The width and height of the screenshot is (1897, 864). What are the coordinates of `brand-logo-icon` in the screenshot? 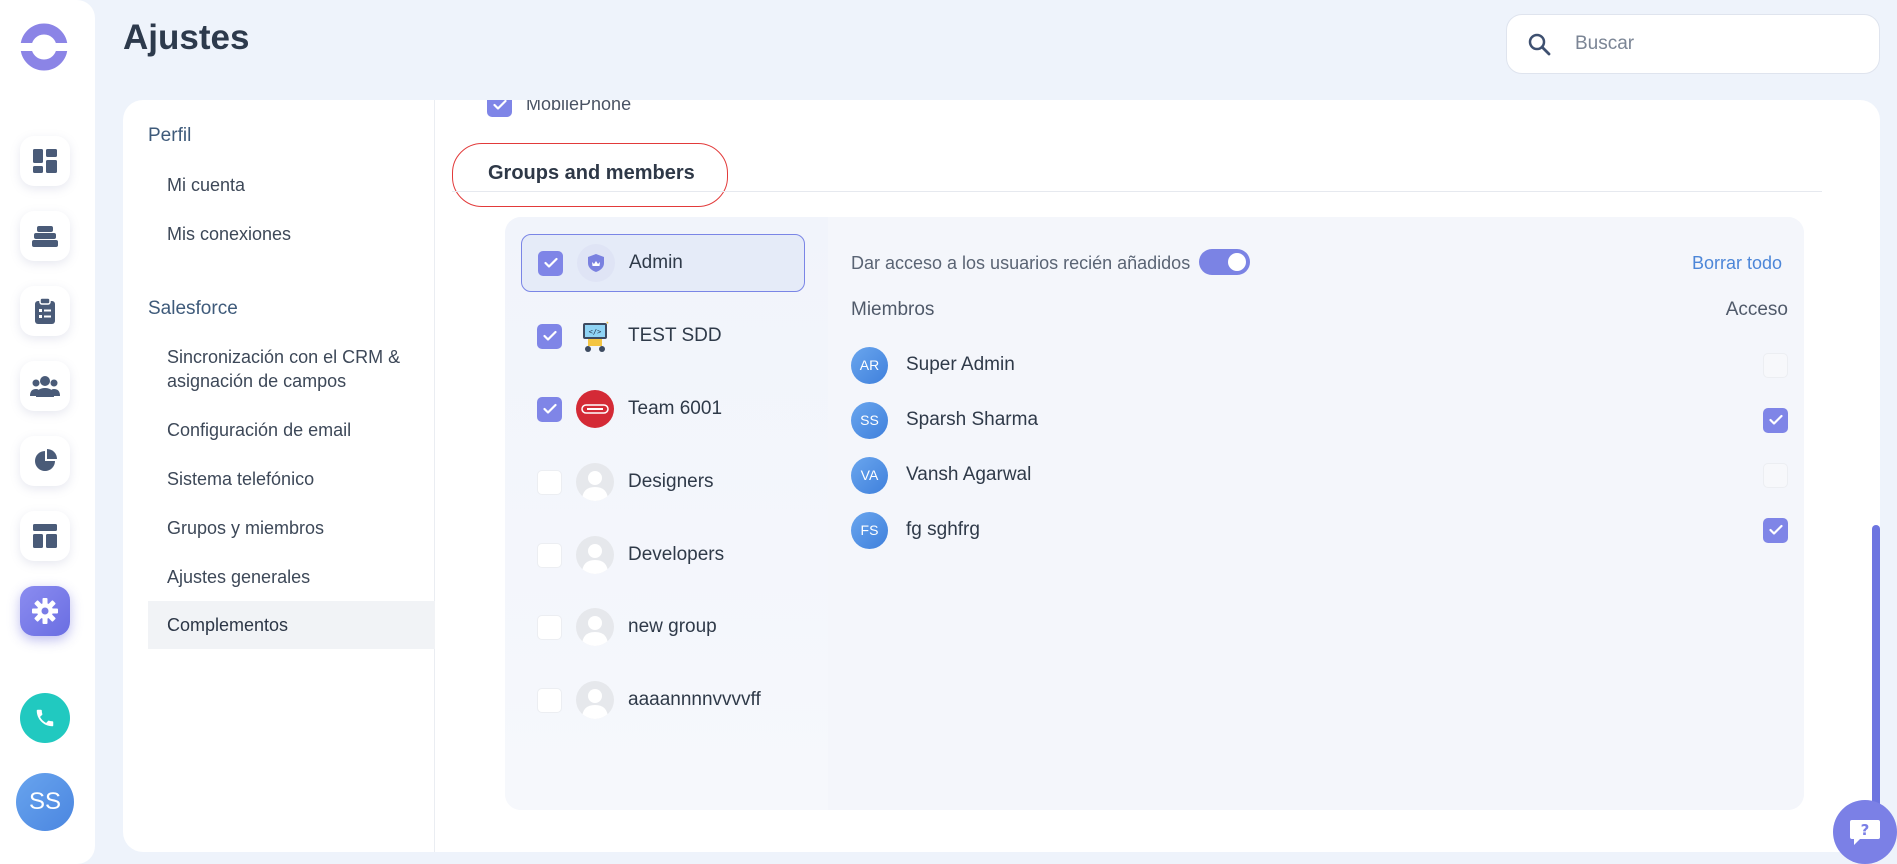 It's located at (595, 409).